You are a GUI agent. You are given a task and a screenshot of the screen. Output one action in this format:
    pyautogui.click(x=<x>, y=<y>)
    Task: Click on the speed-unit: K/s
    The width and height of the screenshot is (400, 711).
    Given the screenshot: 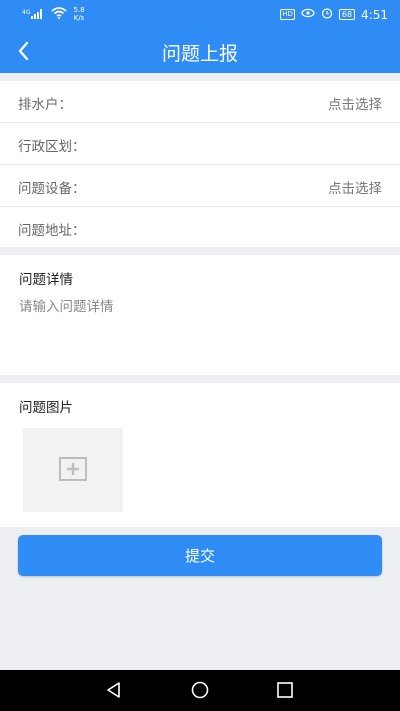 What is the action you would take?
    pyautogui.click(x=79, y=18)
    